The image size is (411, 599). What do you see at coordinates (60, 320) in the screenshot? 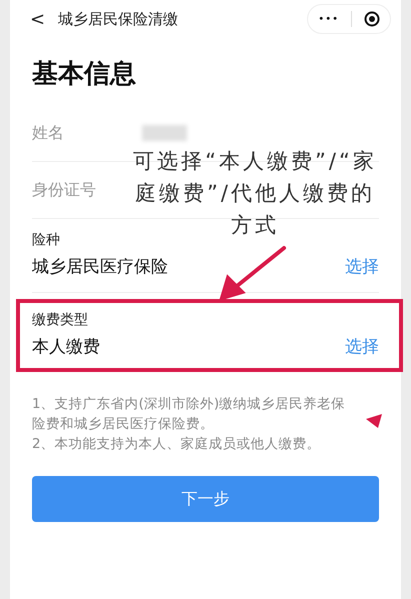
I see `field-label: 缴费类型` at bounding box center [60, 320].